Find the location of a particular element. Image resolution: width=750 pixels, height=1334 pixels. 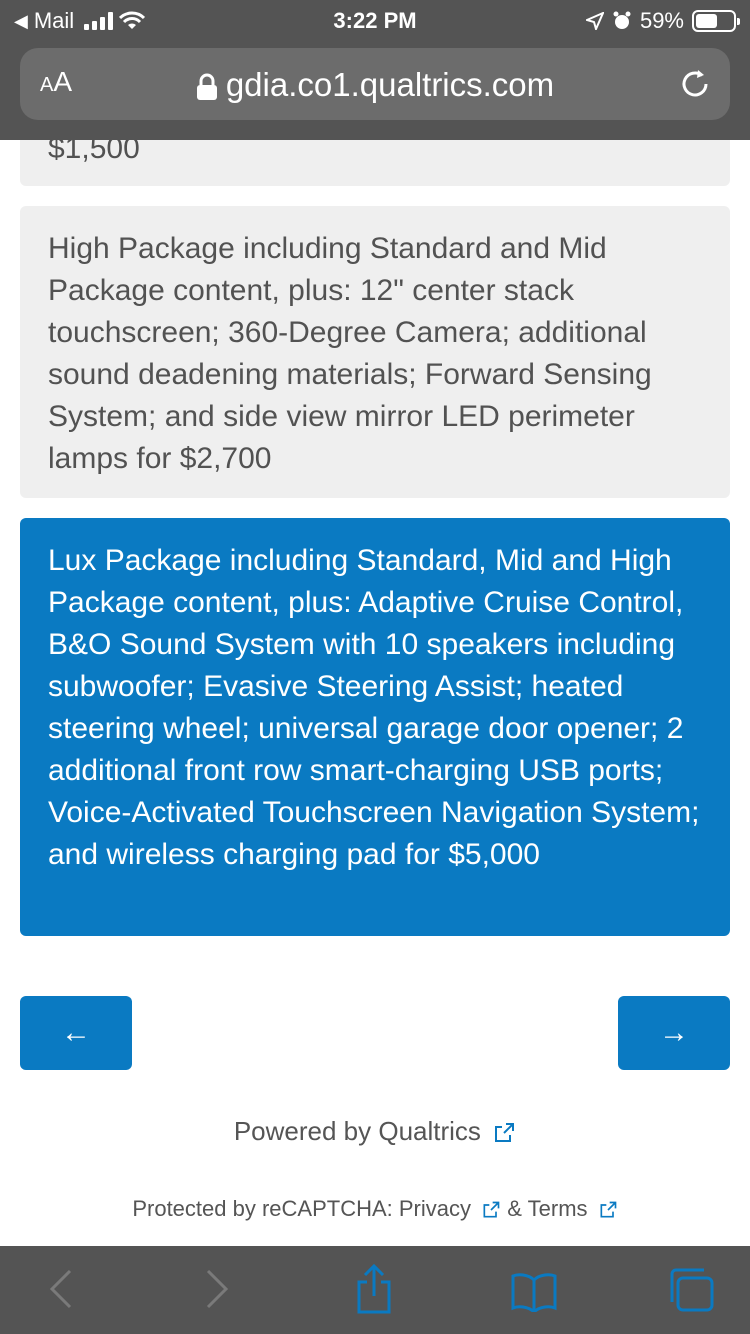

chevron-right-icon is located at coordinates (217, 1289).